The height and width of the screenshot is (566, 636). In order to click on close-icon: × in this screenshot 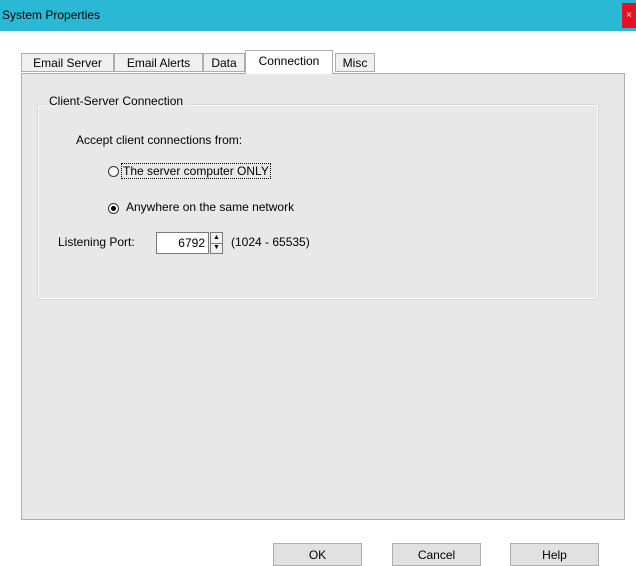, I will do `click(629, 15)`.